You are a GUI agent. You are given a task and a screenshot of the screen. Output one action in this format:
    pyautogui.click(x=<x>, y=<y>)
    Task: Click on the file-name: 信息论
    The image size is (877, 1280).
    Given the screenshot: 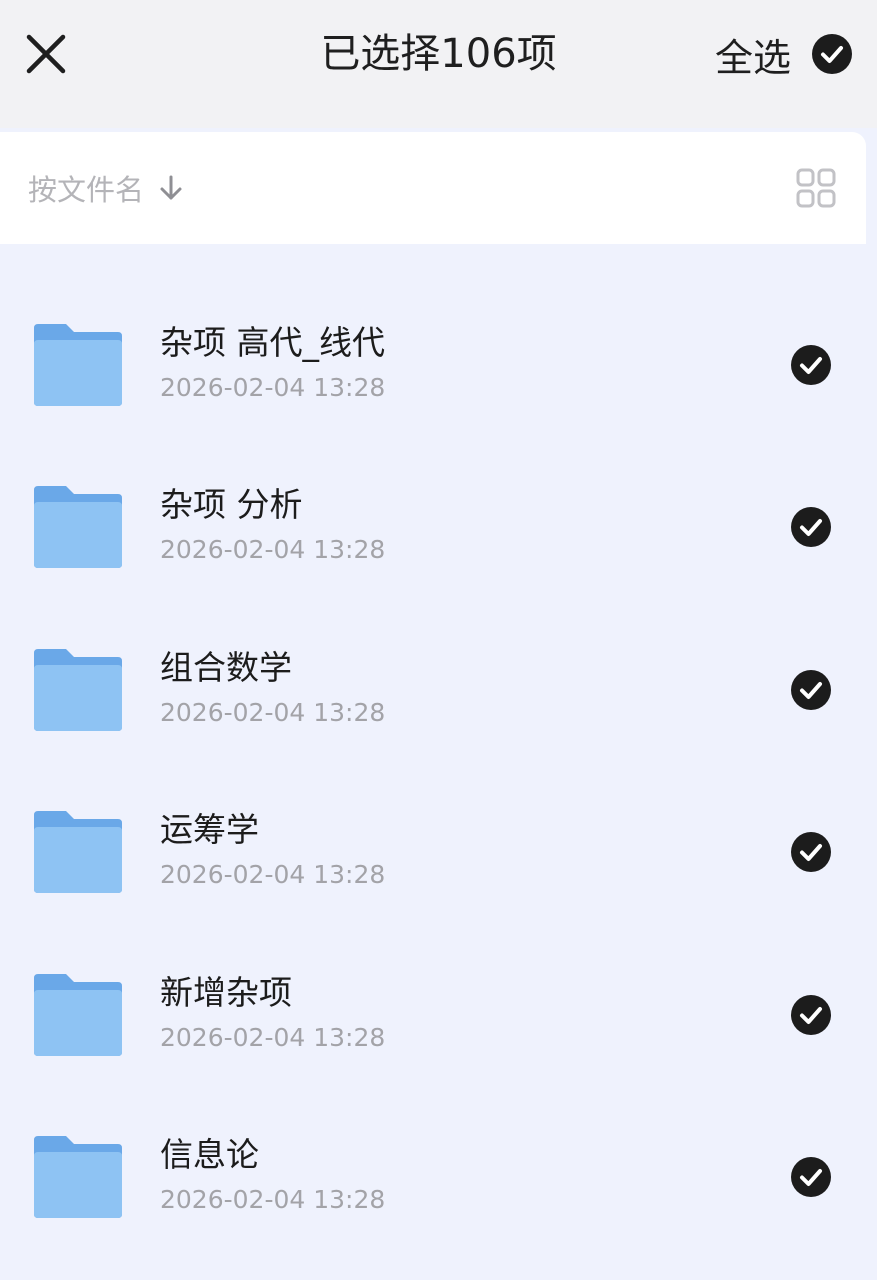 What is the action you would take?
    pyautogui.click(x=209, y=1154)
    